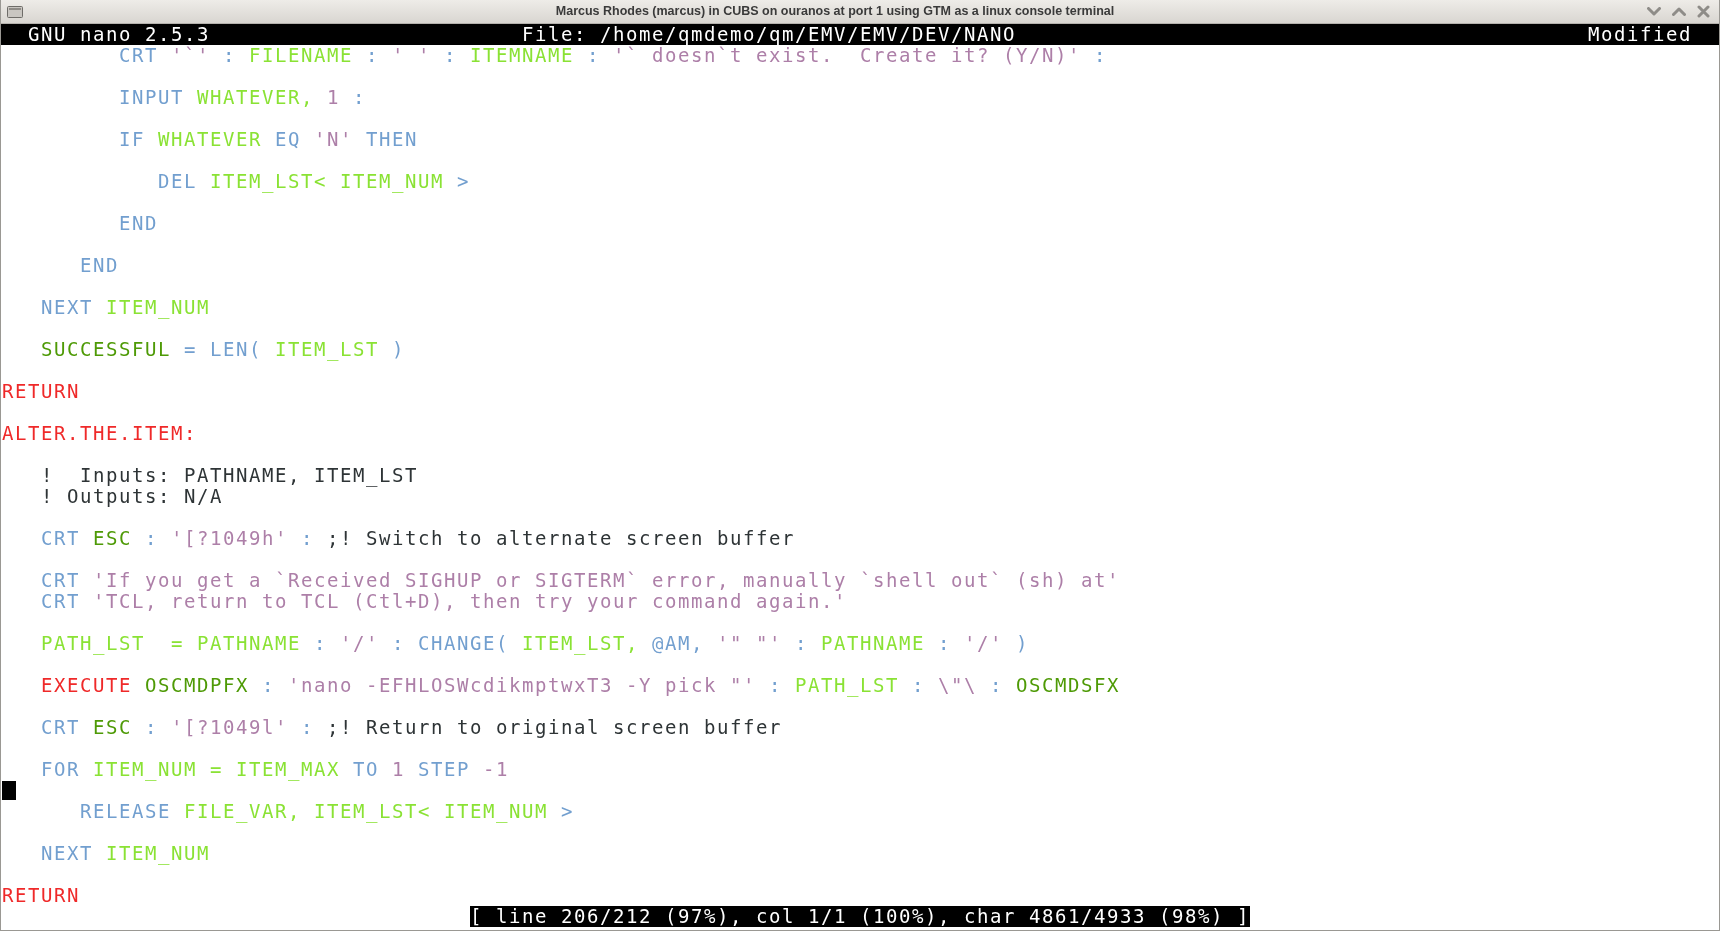 The image size is (1720, 931). Describe the element at coordinates (835, 12) in the screenshot. I see `window-title: Marcus Rhodes (marcus) in CUBS on ouranos at port 1 using GTM as a linux console terminal` at that location.